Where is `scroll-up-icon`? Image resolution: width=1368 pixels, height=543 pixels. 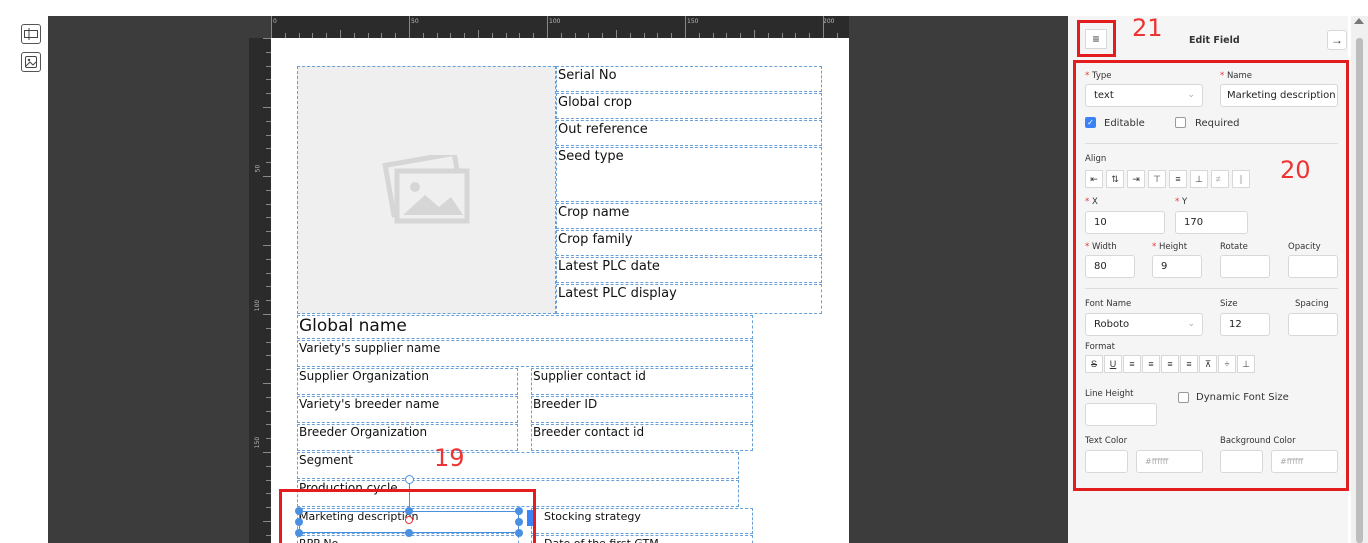
scroll-up-icon is located at coordinates (1359, 21).